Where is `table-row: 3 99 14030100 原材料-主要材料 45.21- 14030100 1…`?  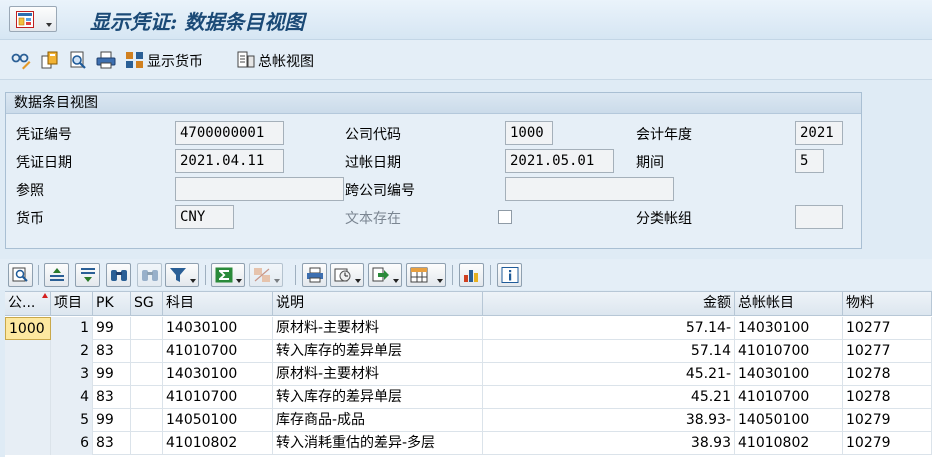 table-row: 3 99 14030100 原材料-主要材料 45.21- 14030100 1… is located at coordinates (468, 374).